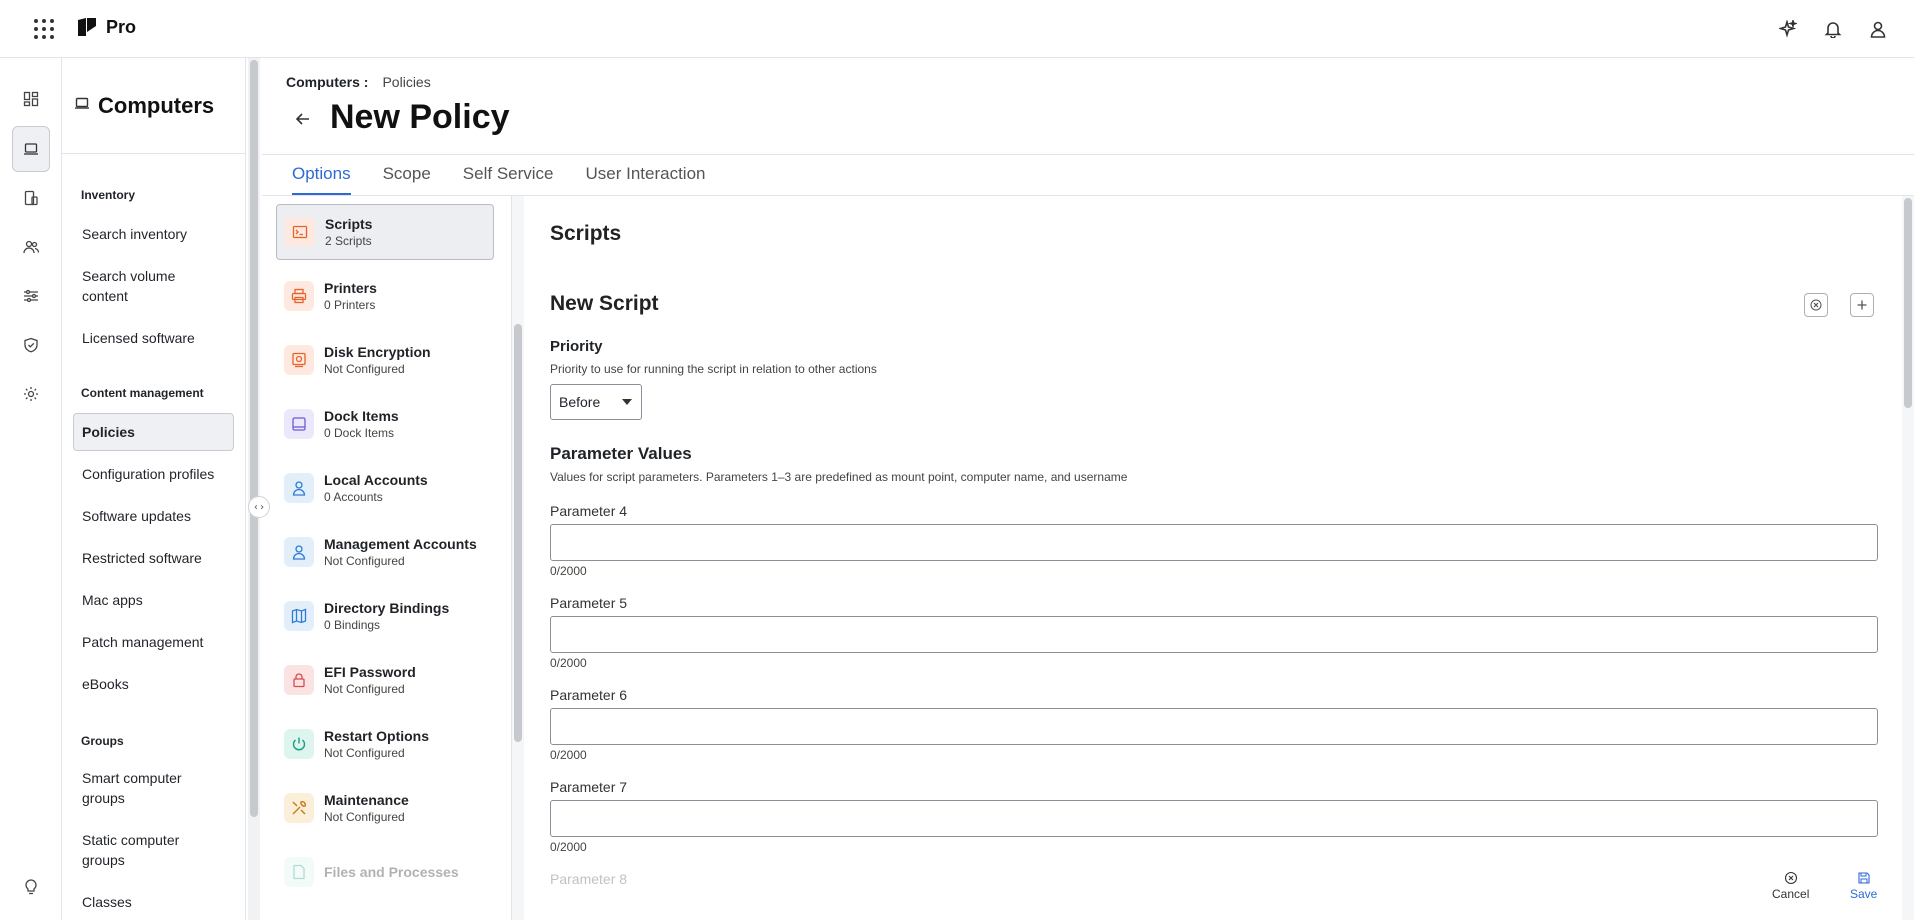  What do you see at coordinates (1214, 542) in the screenshot?
I see `parameter-4-input` at bounding box center [1214, 542].